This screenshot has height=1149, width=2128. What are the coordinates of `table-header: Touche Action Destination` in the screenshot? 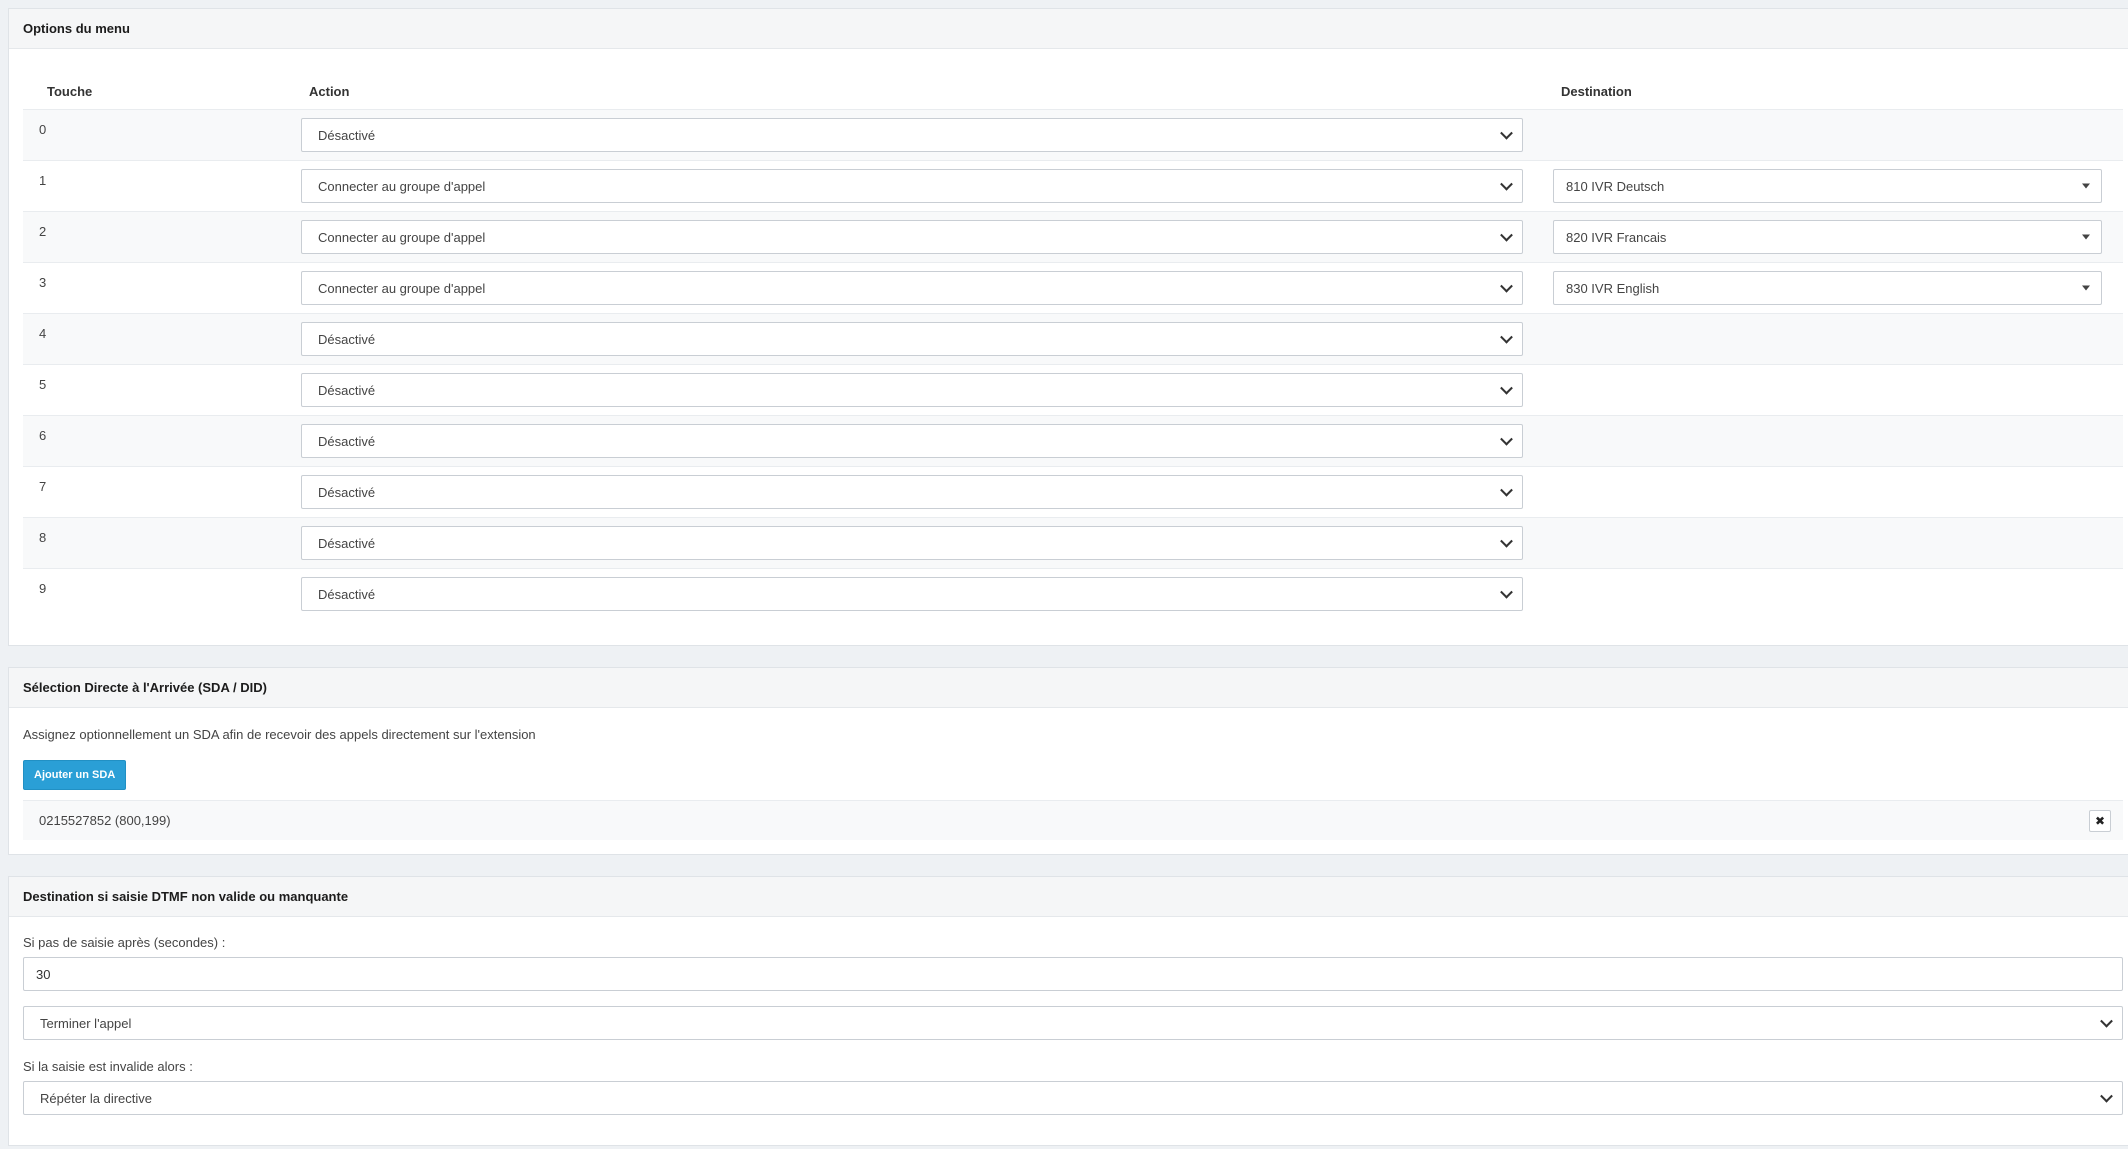 It's located at (1073, 85).